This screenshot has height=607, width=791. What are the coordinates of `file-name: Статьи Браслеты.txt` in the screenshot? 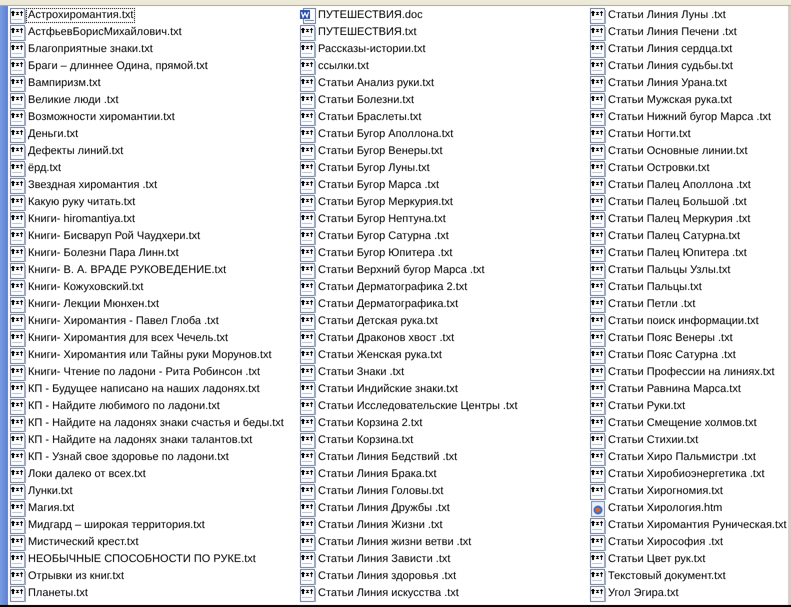 It's located at (369, 117).